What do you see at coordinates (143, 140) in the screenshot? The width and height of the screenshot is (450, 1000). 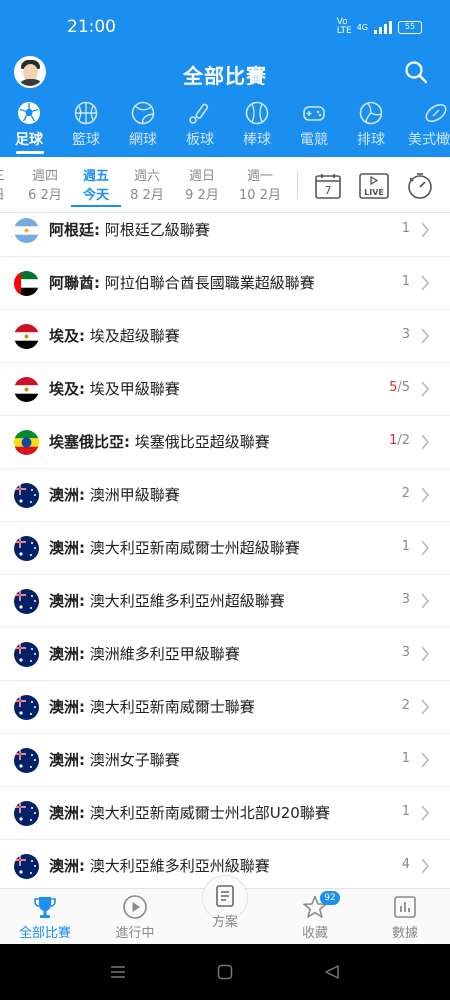 I see `sport-label: 網球` at bounding box center [143, 140].